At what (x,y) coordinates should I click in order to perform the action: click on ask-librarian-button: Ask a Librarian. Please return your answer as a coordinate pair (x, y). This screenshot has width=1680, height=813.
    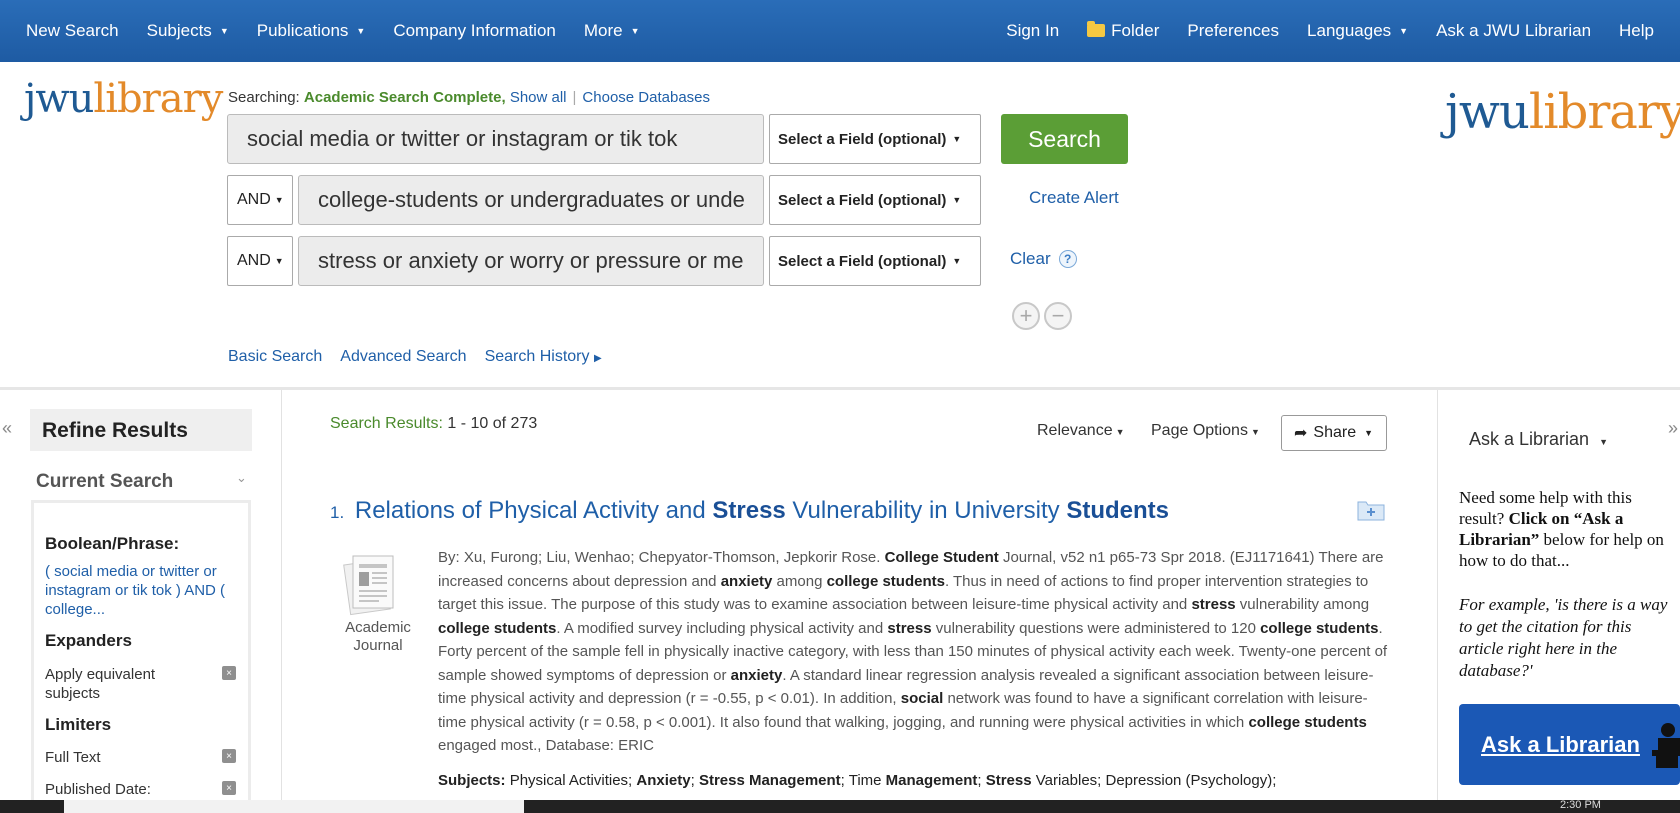
    Looking at the image, I should click on (1569, 744).